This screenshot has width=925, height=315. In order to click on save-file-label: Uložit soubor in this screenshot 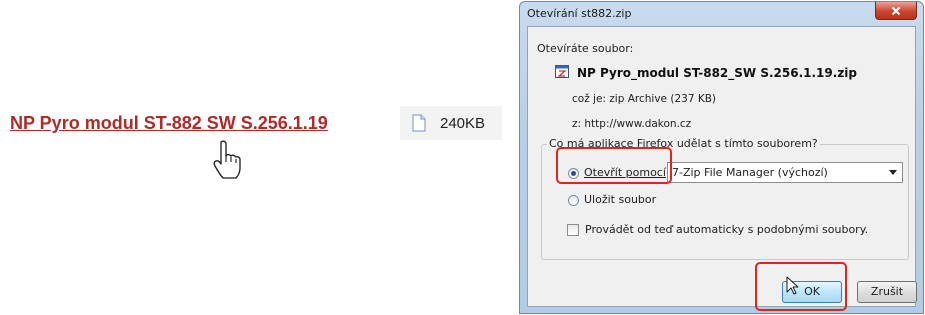, I will do `click(620, 199)`.